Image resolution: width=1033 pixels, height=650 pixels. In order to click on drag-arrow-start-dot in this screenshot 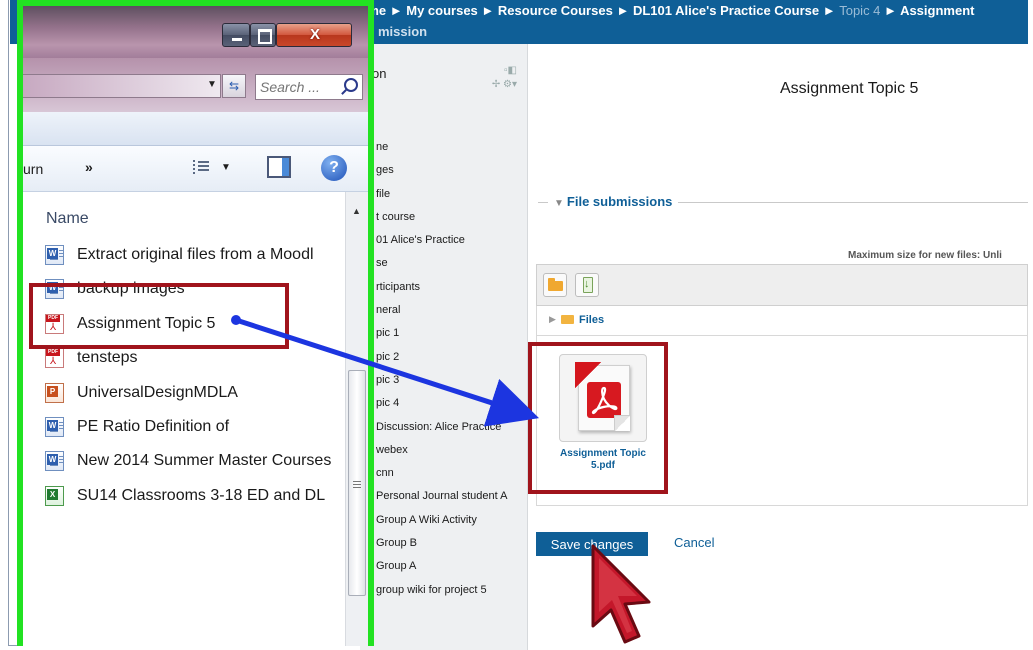, I will do `click(236, 320)`.